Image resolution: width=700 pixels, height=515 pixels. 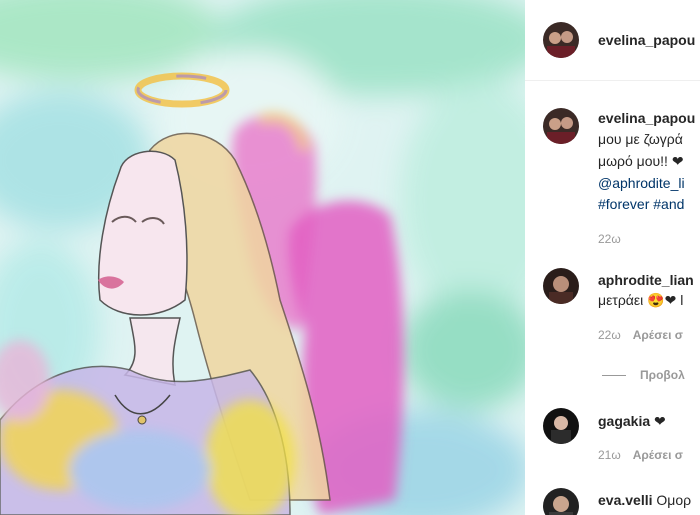 I want to click on replies-divider, so click(x=614, y=376).